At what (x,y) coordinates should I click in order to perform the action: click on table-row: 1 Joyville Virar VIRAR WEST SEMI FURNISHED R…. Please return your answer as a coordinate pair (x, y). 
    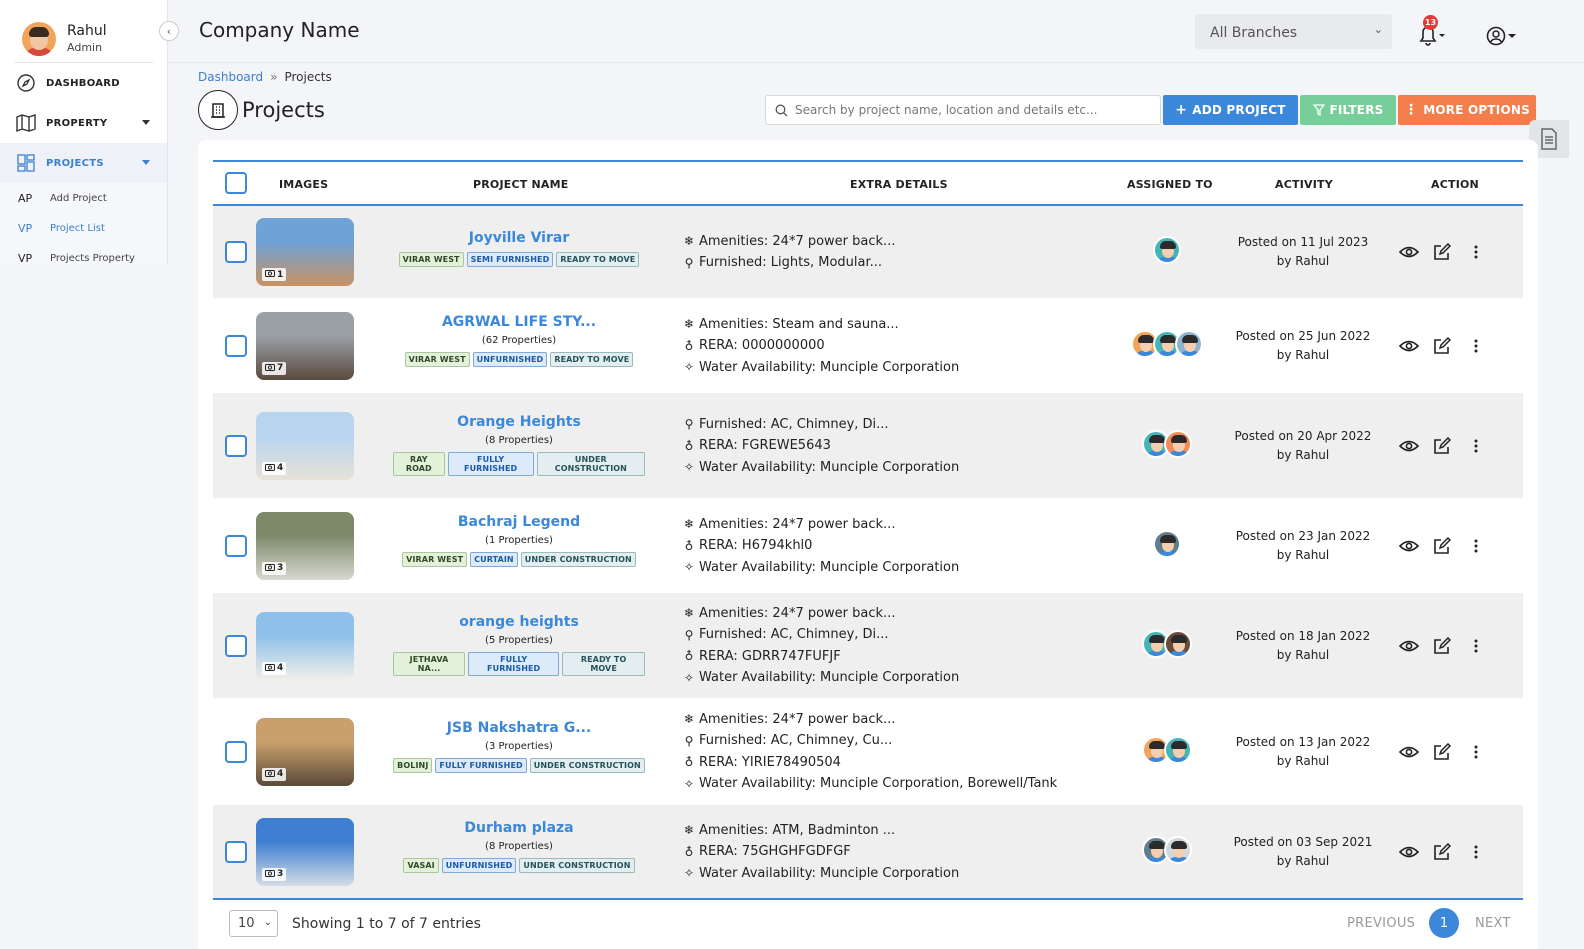
    Looking at the image, I should click on (868, 252).